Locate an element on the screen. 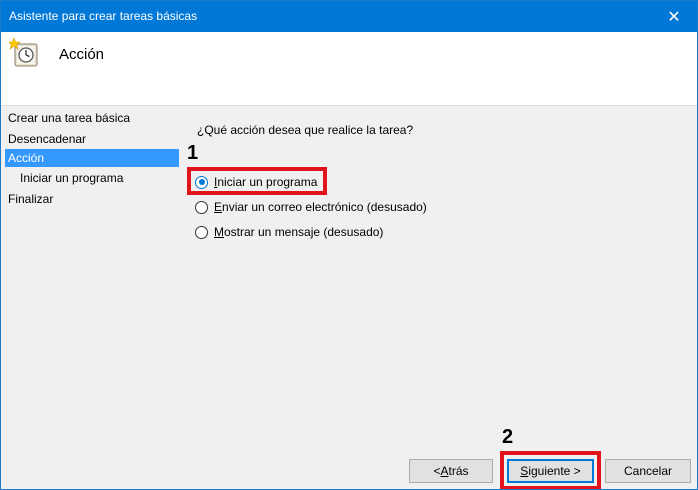 This screenshot has width=698, height=490. sidebar-item-iniciar-programa: Iniciar un programa is located at coordinates (92, 178).